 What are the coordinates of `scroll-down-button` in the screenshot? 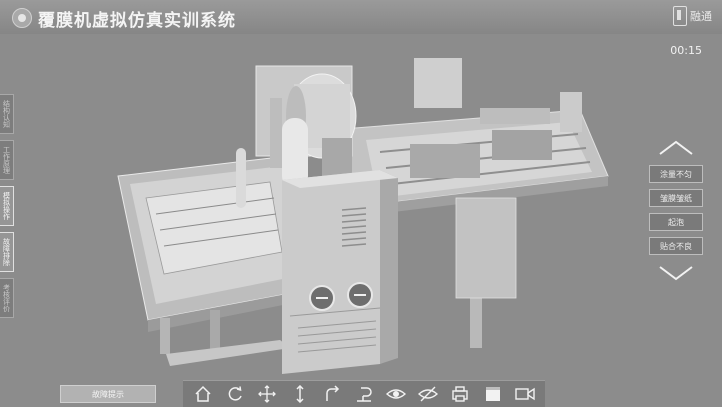 It's located at (676, 273).